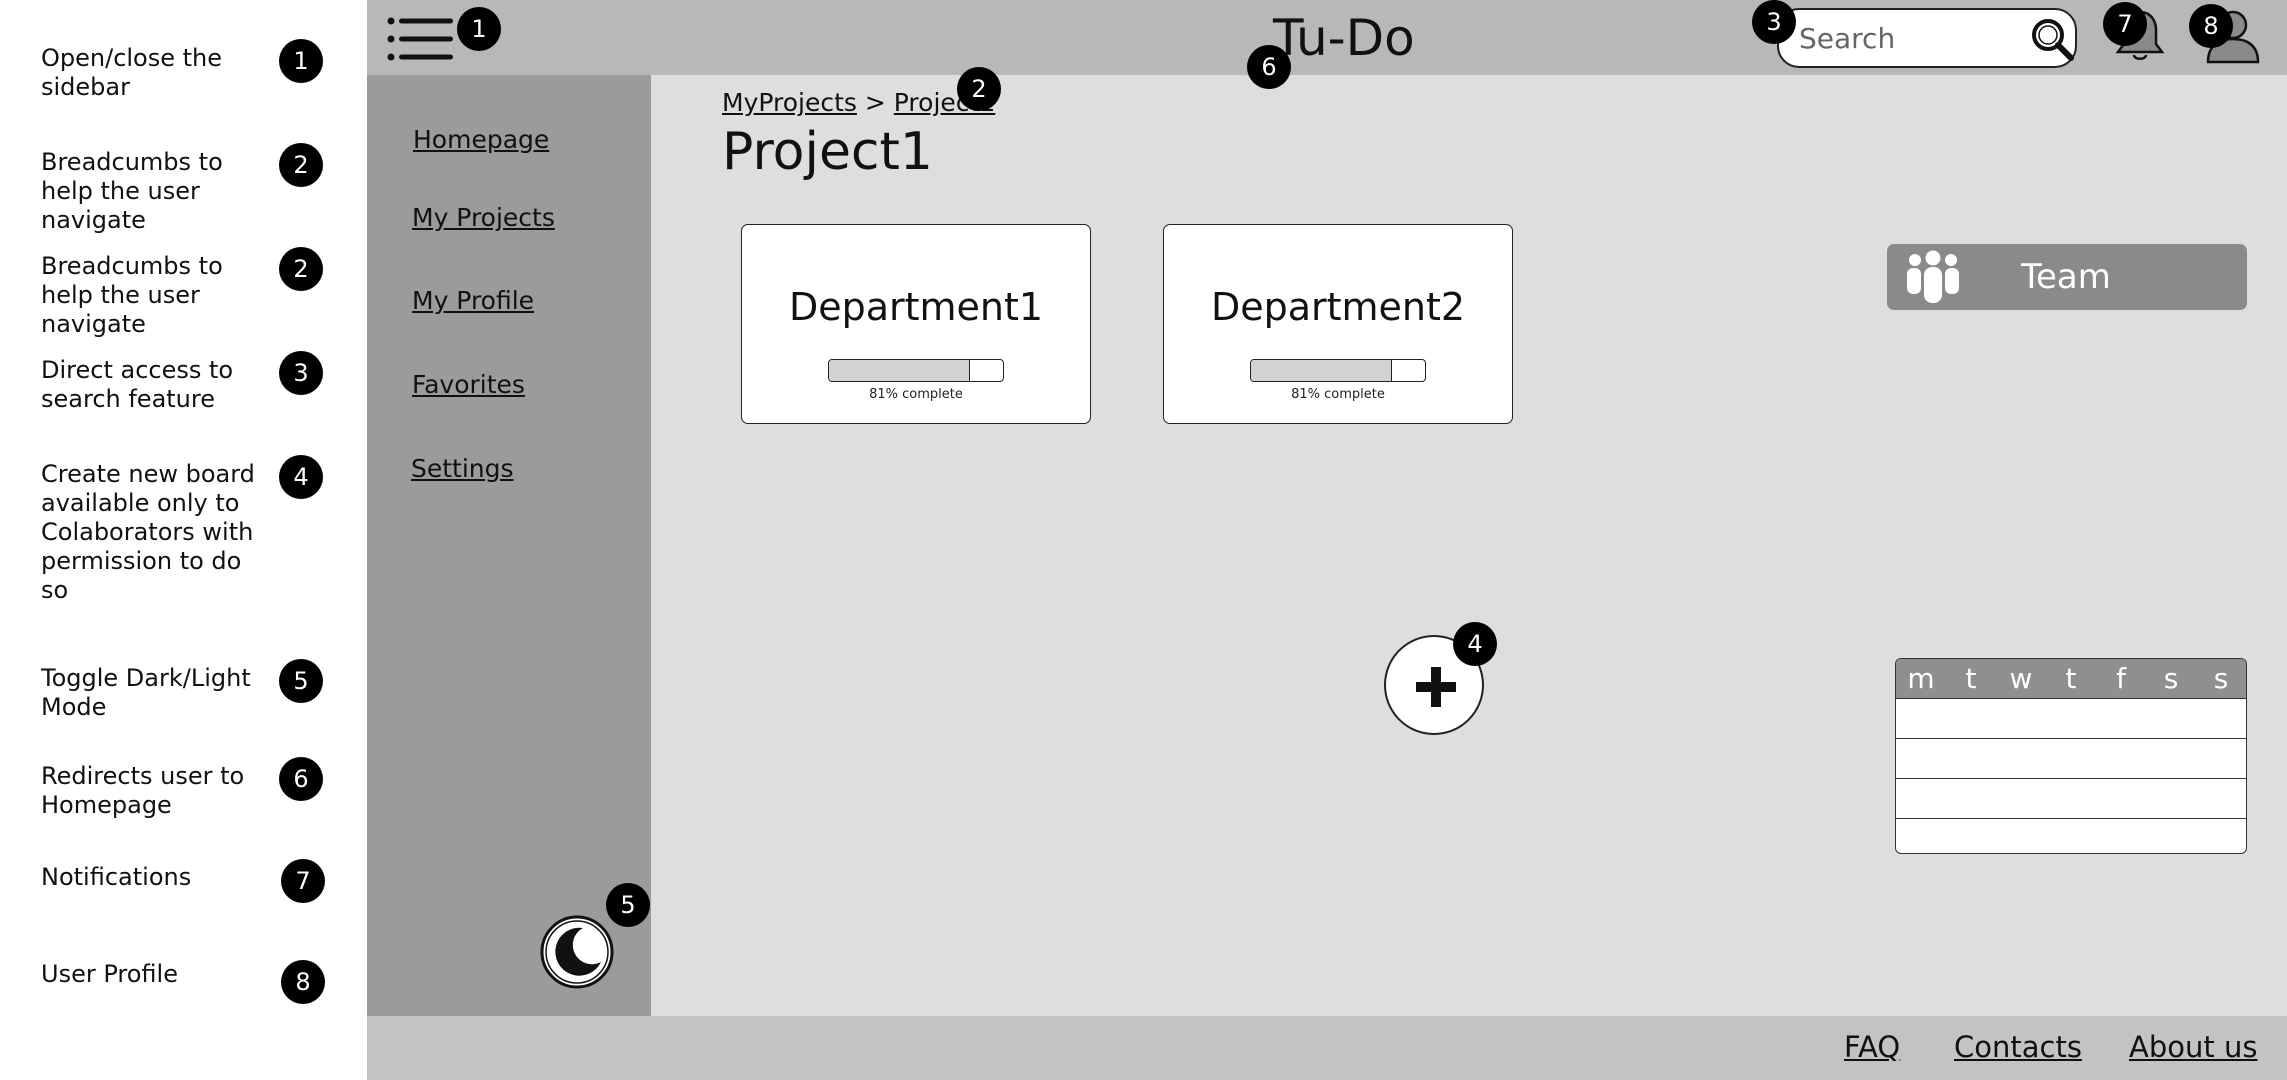 The width and height of the screenshot is (2287, 1080). I want to click on search-box, so click(1927, 38).